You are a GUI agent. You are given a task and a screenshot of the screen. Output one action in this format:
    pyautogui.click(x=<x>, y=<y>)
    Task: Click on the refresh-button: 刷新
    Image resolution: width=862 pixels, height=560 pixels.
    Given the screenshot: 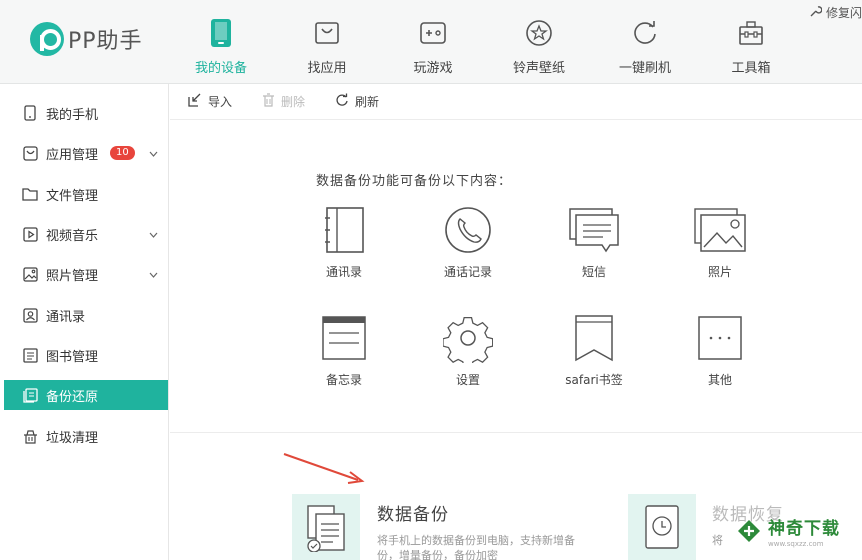 What is the action you would take?
    pyautogui.click(x=357, y=101)
    